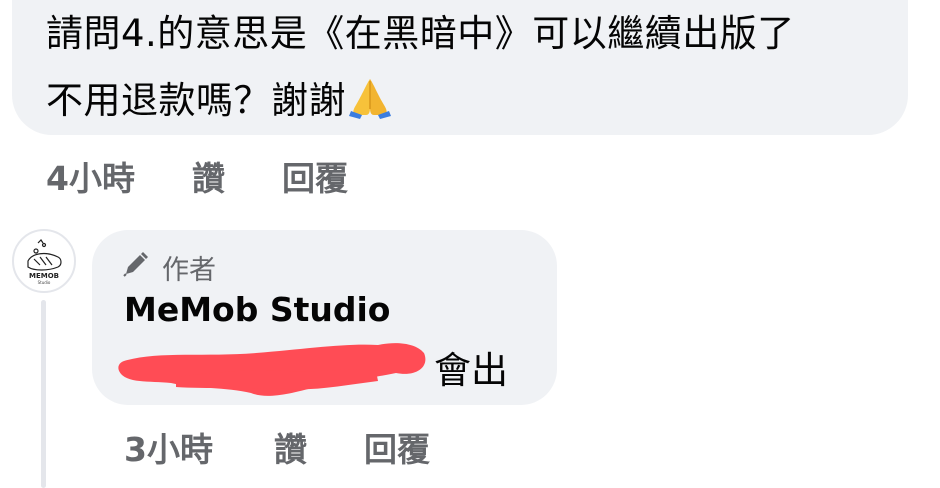 This screenshot has width=940, height=488. I want to click on comment-line-2-text: 不用退款嗎？謝謝, so click(196, 100).